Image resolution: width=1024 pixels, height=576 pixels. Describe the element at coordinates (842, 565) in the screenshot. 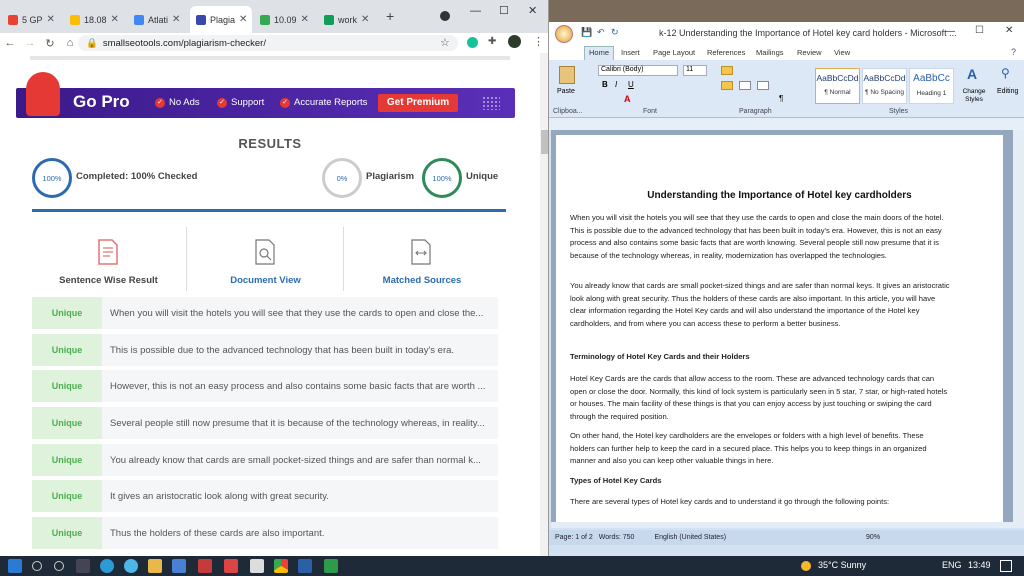

I see `weather-text: 35°C Sunny` at that location.